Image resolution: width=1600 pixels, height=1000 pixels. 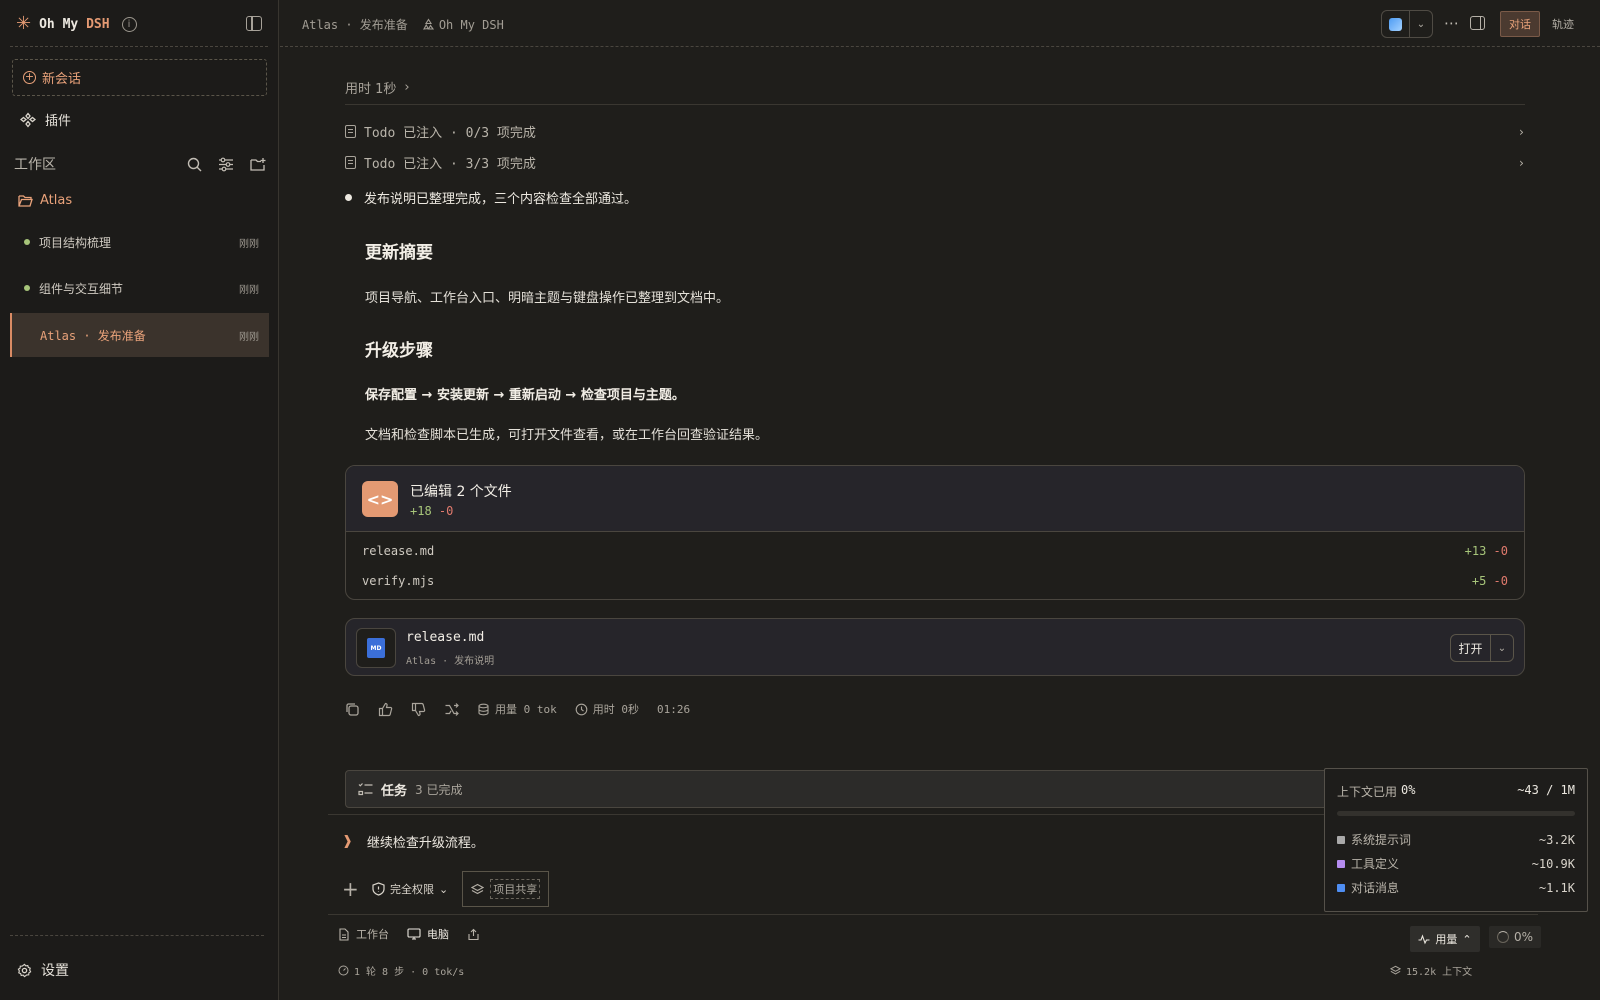 I want to click on breadcrumb-project: Oh My DSH, so click(x=463, y=25).